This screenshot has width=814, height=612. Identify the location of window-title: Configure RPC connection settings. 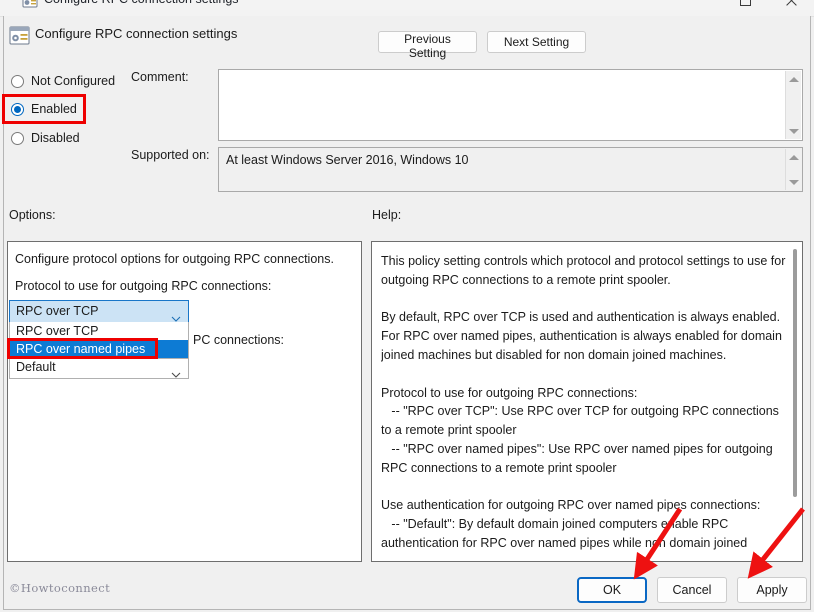
(141, 3).